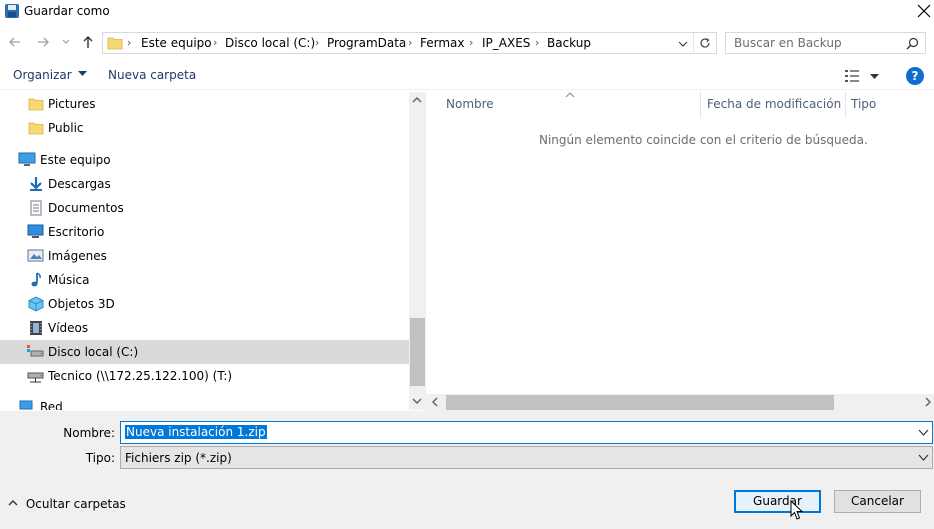  I want to click on tree-item-disco-local-c: Disco local (C:), so click(204, 352).